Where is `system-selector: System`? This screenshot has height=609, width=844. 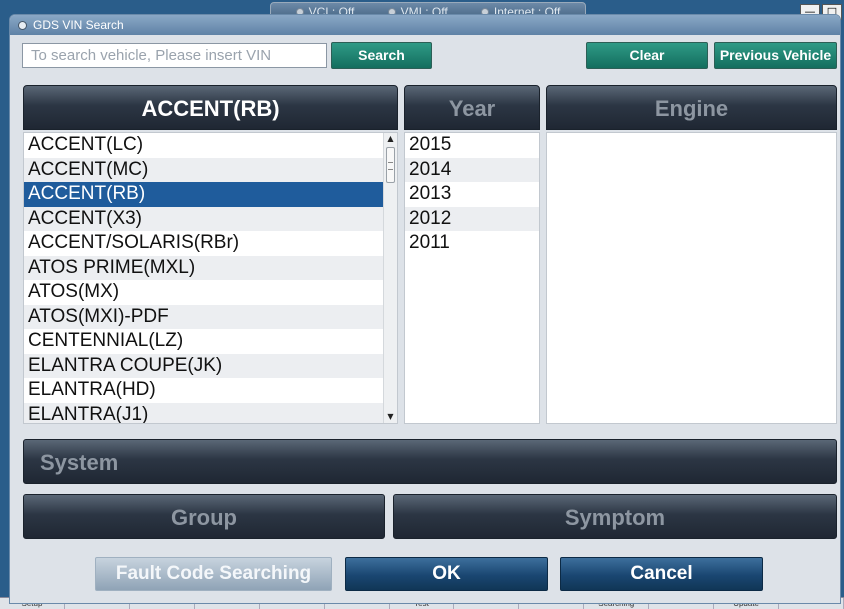 system-selector: System is located at coordinates (430, 461).